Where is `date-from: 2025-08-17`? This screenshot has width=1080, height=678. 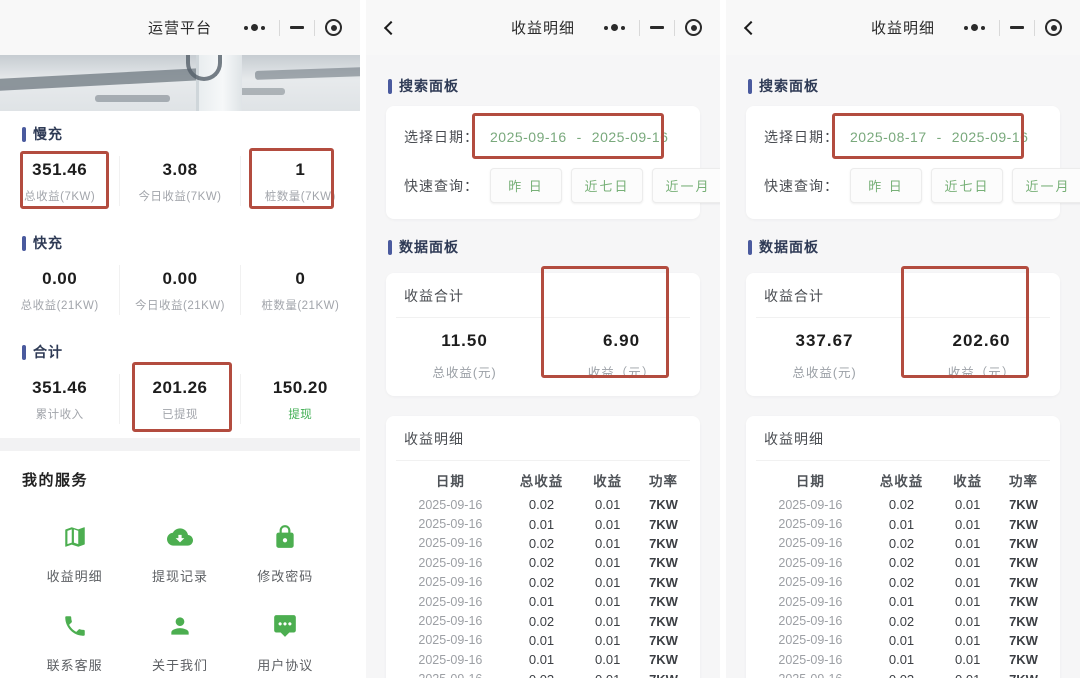 date-from: 2025-08-17 is located at coordinates (888, 137).